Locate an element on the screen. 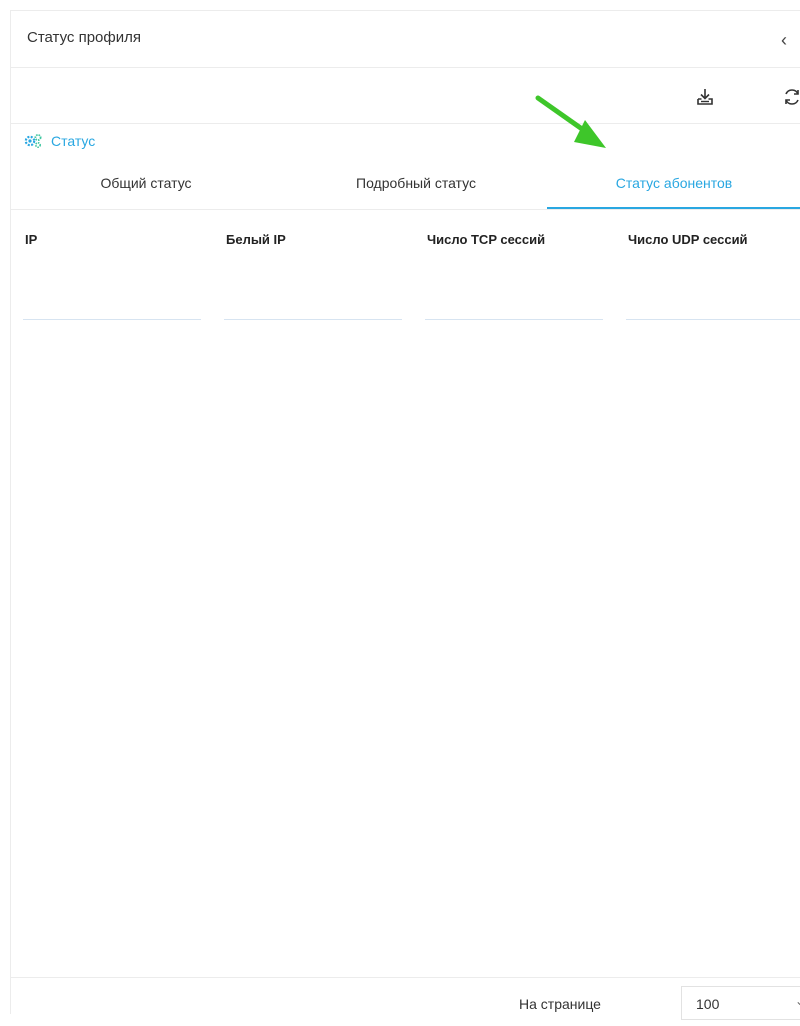 This screenshot has width=800, height=1026. per-page-value: 100 is located at coordinates (708, 1004).